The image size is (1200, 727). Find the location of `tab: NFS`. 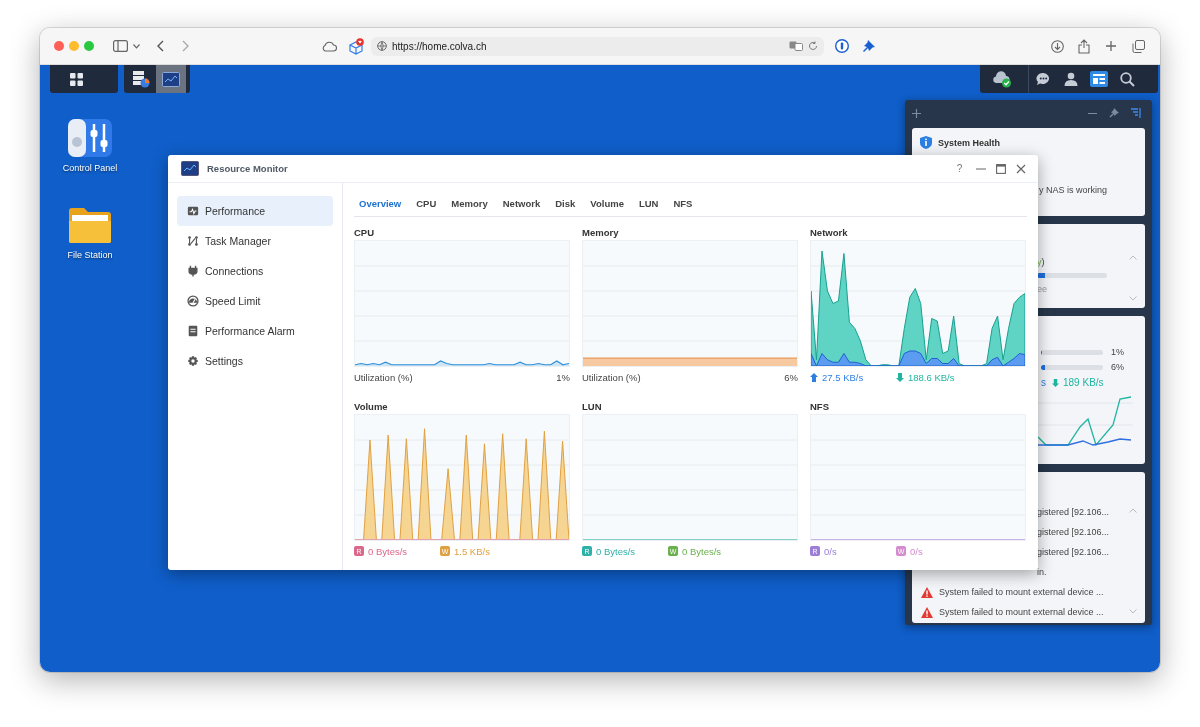

tab: NFS is located at coordinates (687, 203).